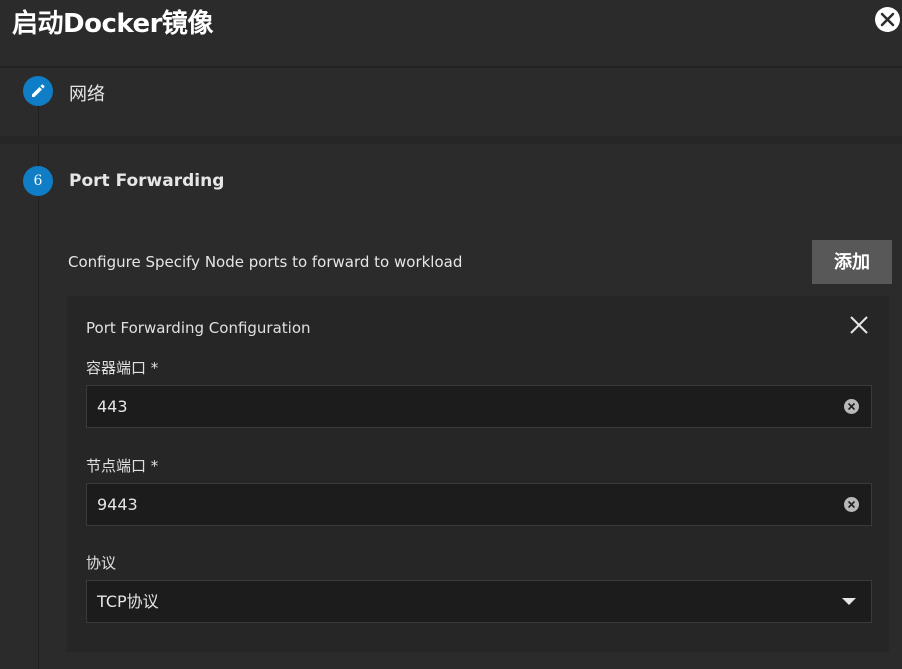 The width and height of the screenshot is (902, 669). What do you see at coordinates (112, 406) in the screenshot?
I see `container-port-value: 443` at bounding box center [112, 406].